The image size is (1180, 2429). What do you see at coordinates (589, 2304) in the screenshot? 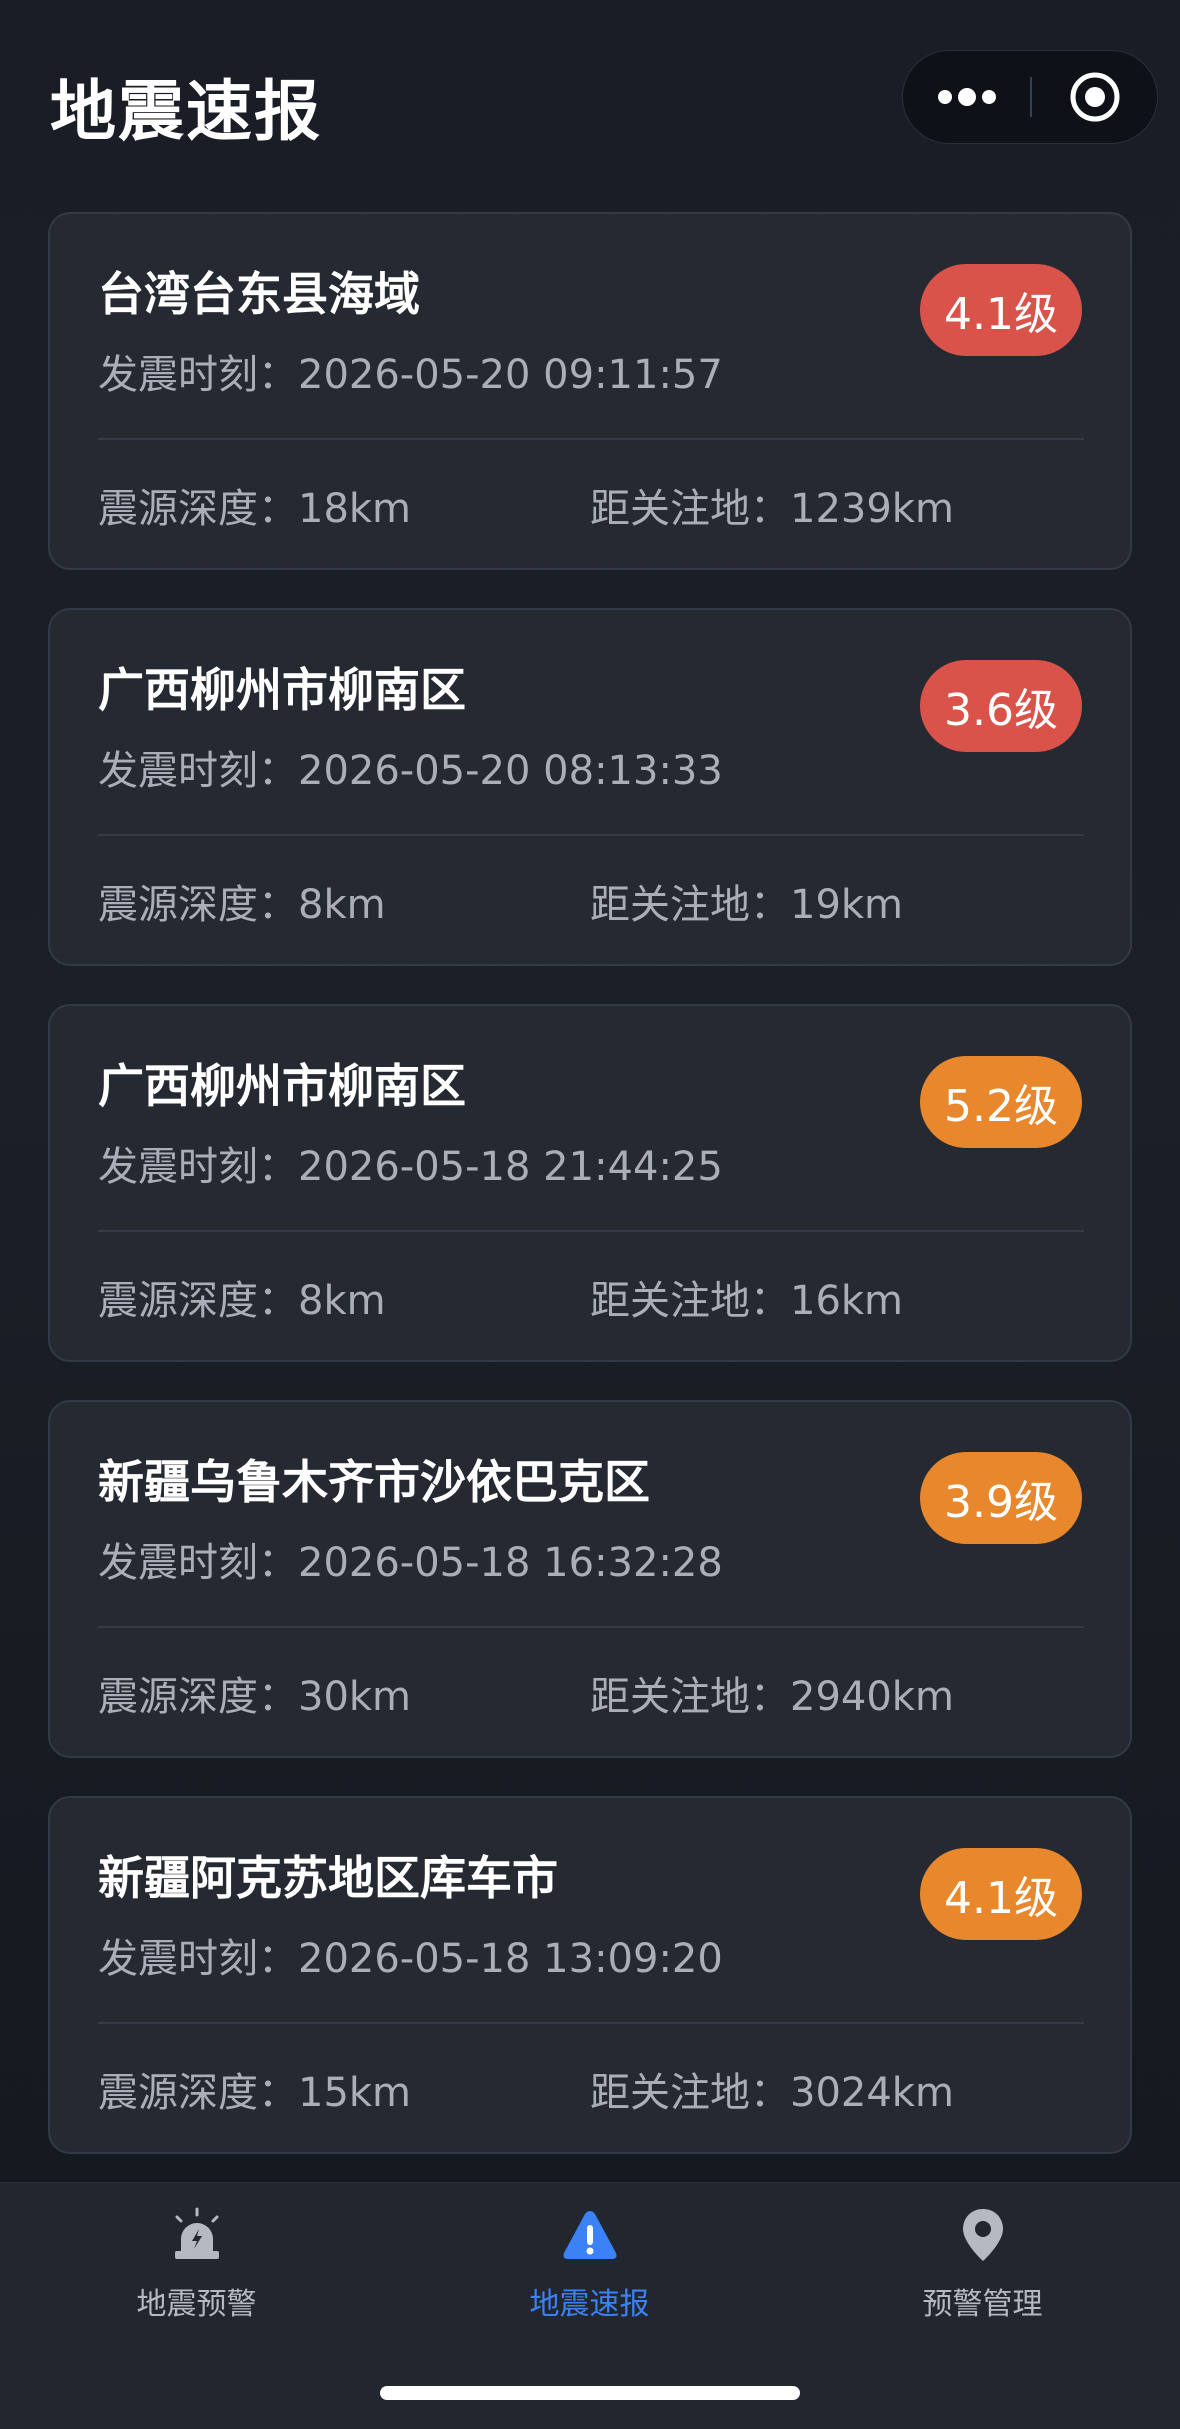
I see `tab-label: 地震速报` at bounding box center [589, 2304].